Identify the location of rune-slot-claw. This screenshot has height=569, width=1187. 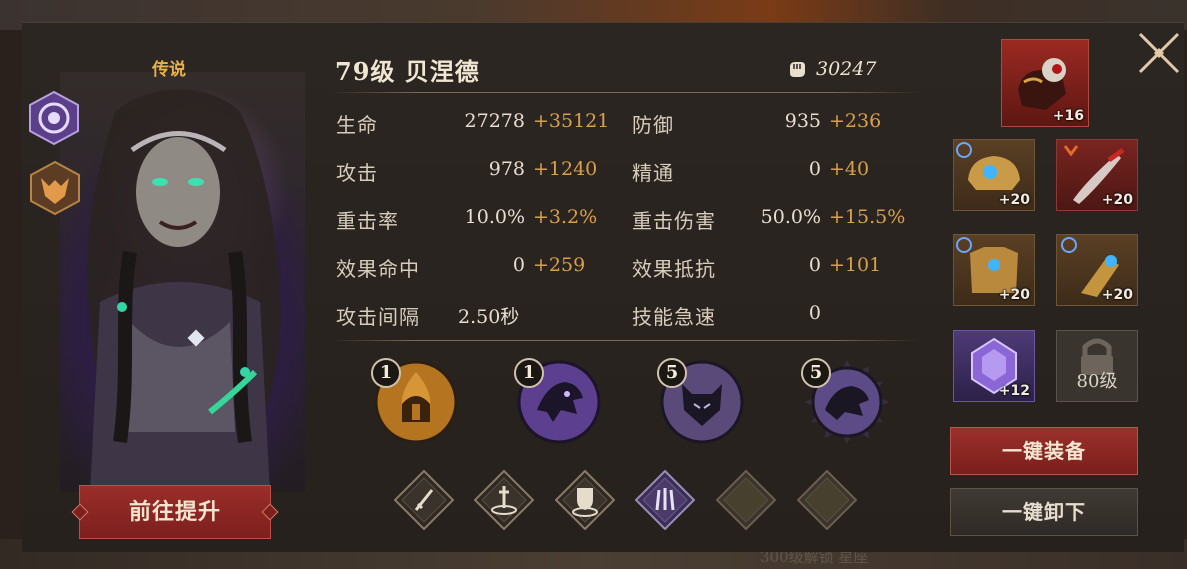
(665, 500).